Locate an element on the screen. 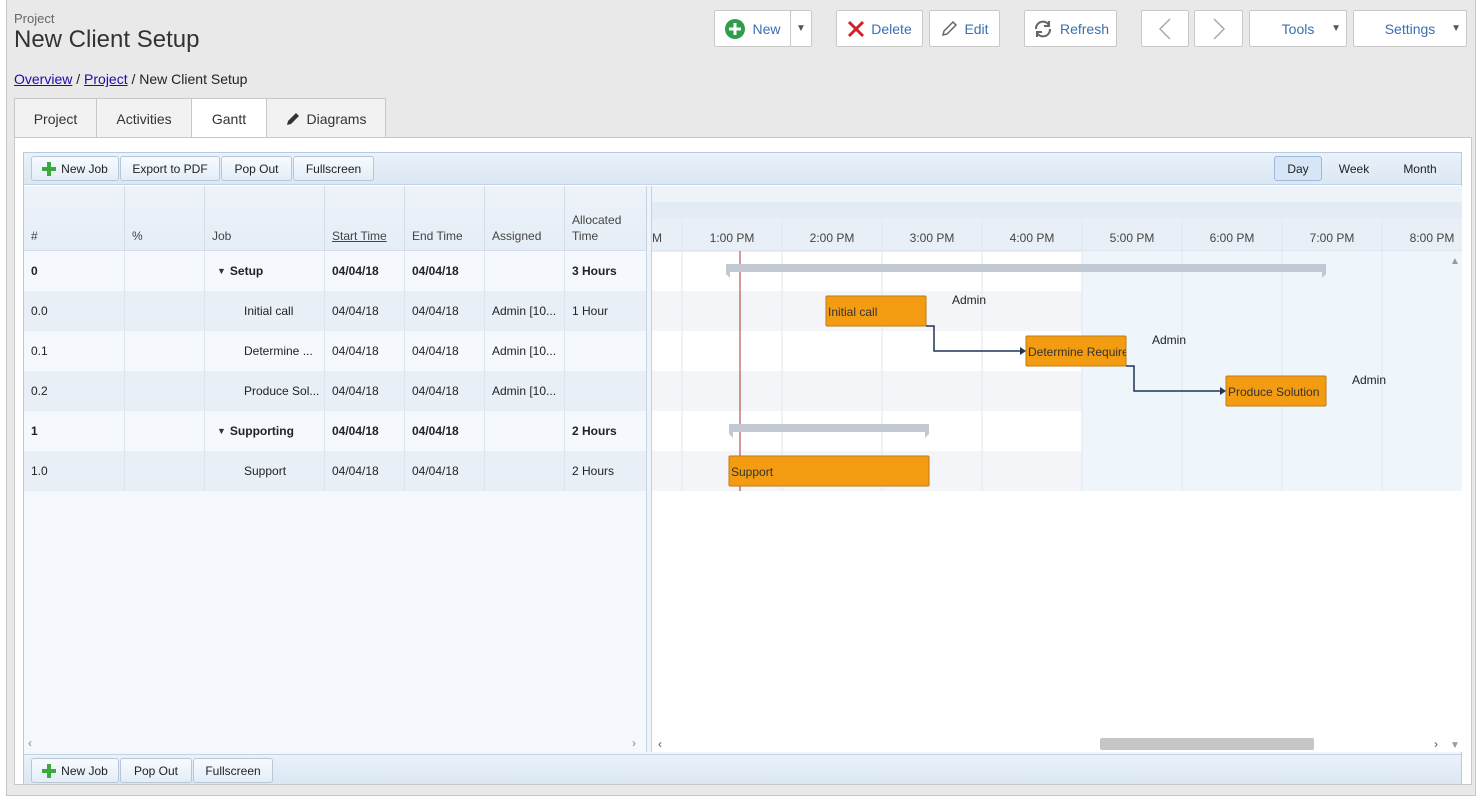  export-pdf-button: Export to PDF is located at coordinates (170, 168).